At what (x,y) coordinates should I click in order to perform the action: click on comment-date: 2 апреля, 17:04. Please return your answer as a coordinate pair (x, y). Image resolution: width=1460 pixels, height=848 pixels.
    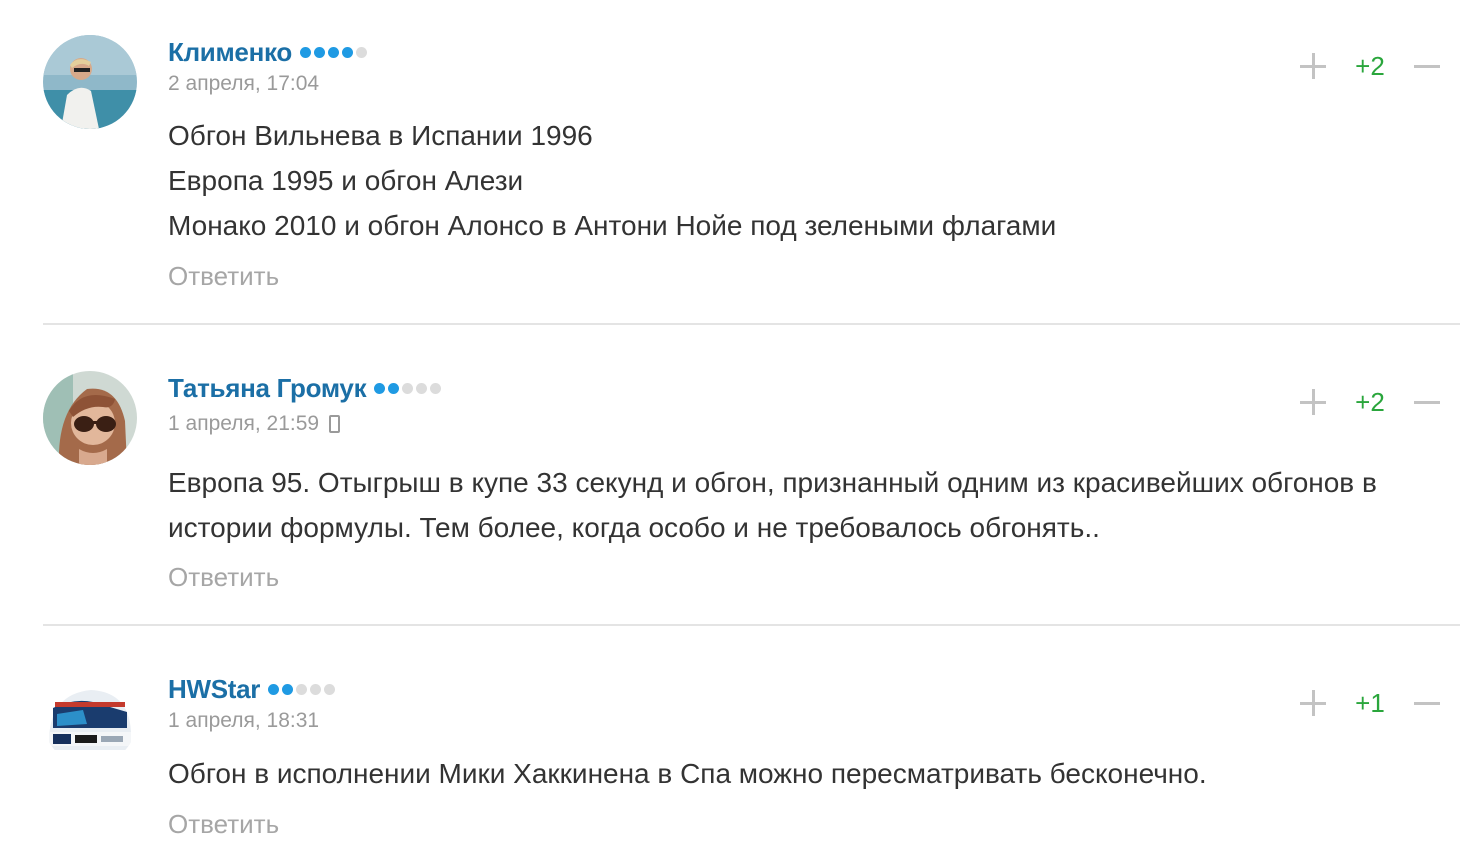
    Looking at the image, I should click on (243, 84).